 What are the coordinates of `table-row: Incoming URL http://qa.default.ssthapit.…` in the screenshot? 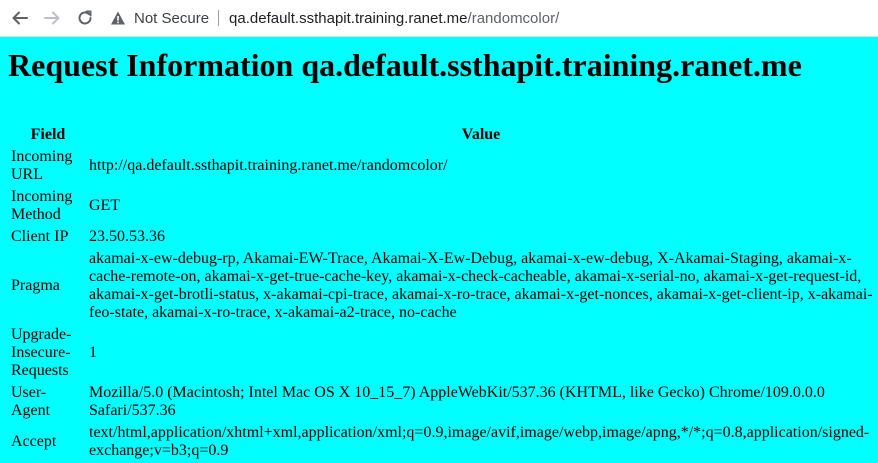 It's located at (442, 166).